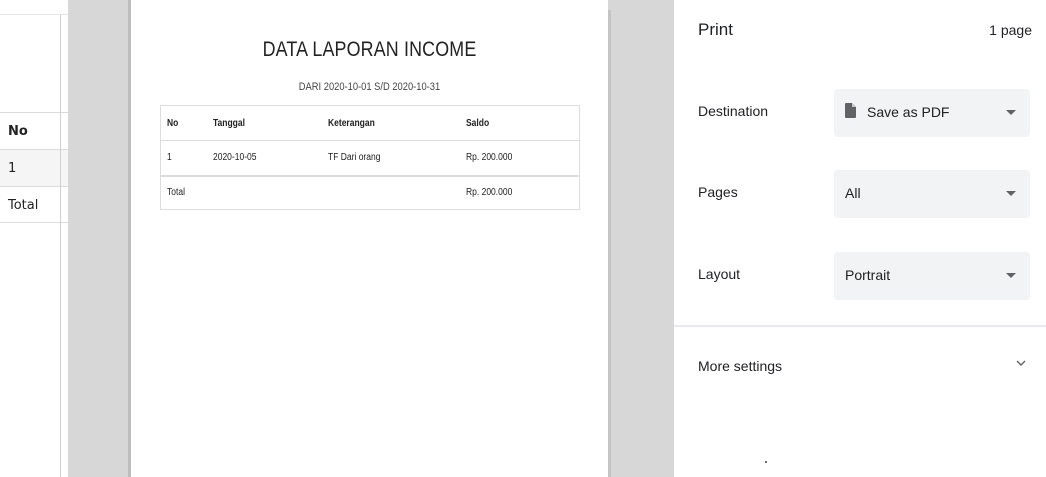 This screenshot has height=477, width=1046. I want to click on background-page: No 1 Total, so click(34, 238).